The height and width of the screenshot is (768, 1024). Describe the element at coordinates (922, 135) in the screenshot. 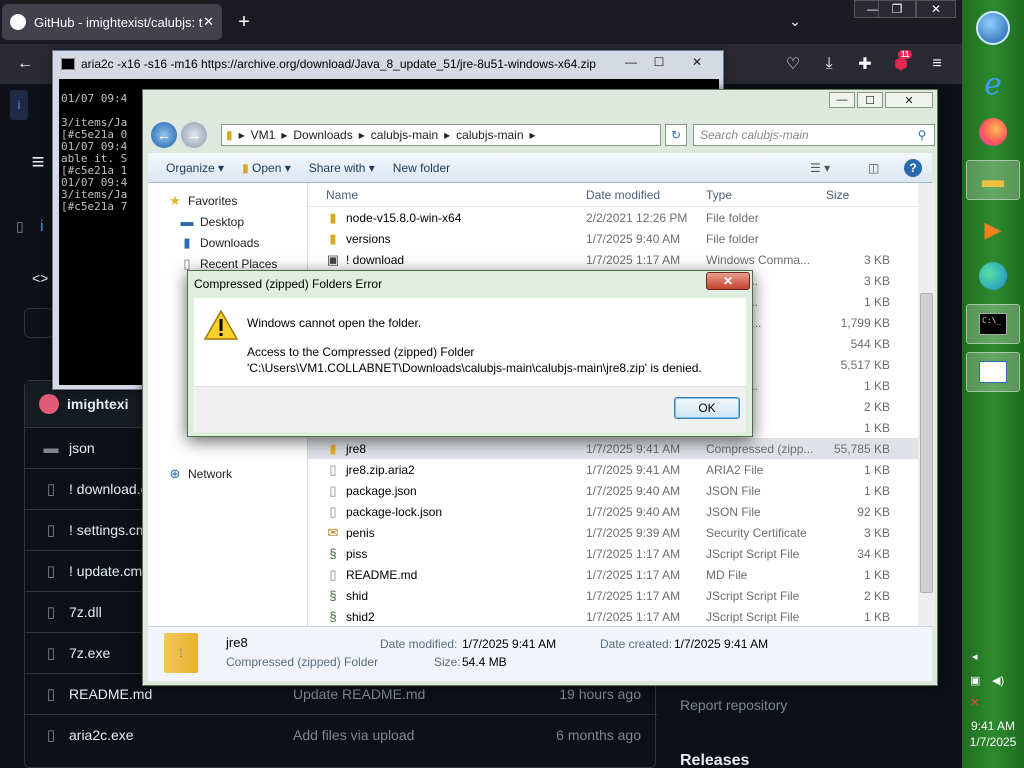

I see `search-icon: ⚲` at that location.